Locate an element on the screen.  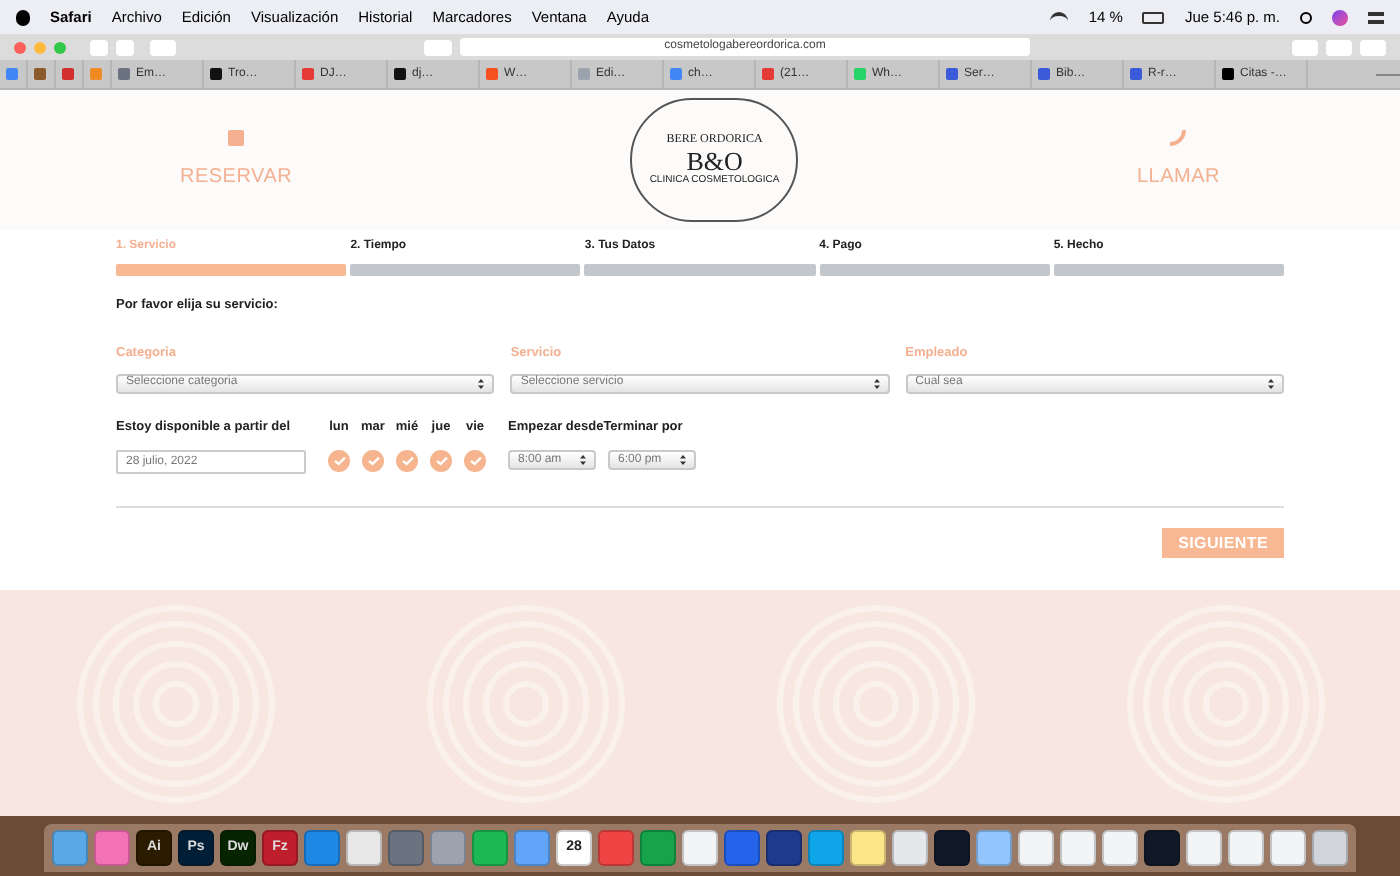
share-button is located at coordinates (1339, 47).